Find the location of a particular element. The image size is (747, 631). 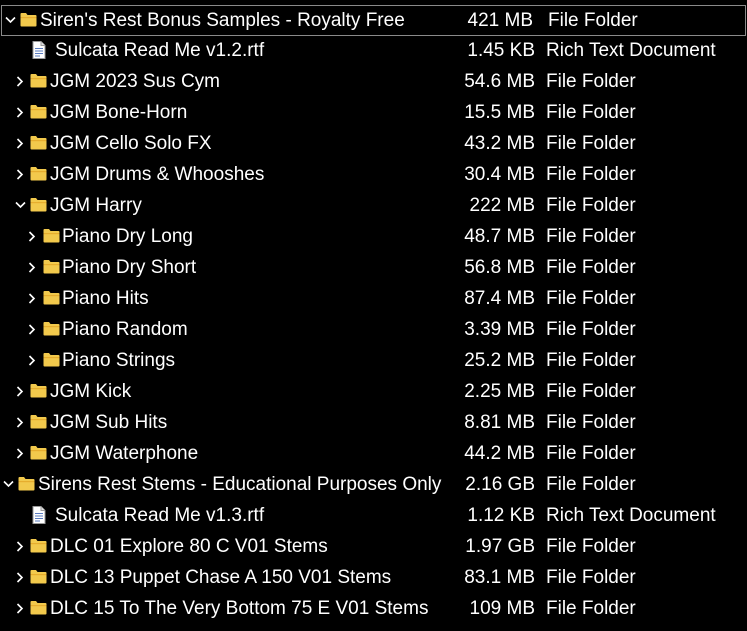

tree-row-piano-hits: Piano Hits 87.4 MB File Folder is located at coordinates (373, 299).